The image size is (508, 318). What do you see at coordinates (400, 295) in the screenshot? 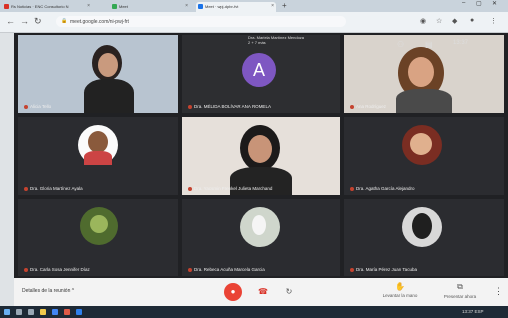
I see `raise-hand-label: Levantar la mano` at bounding box center [400, 295].